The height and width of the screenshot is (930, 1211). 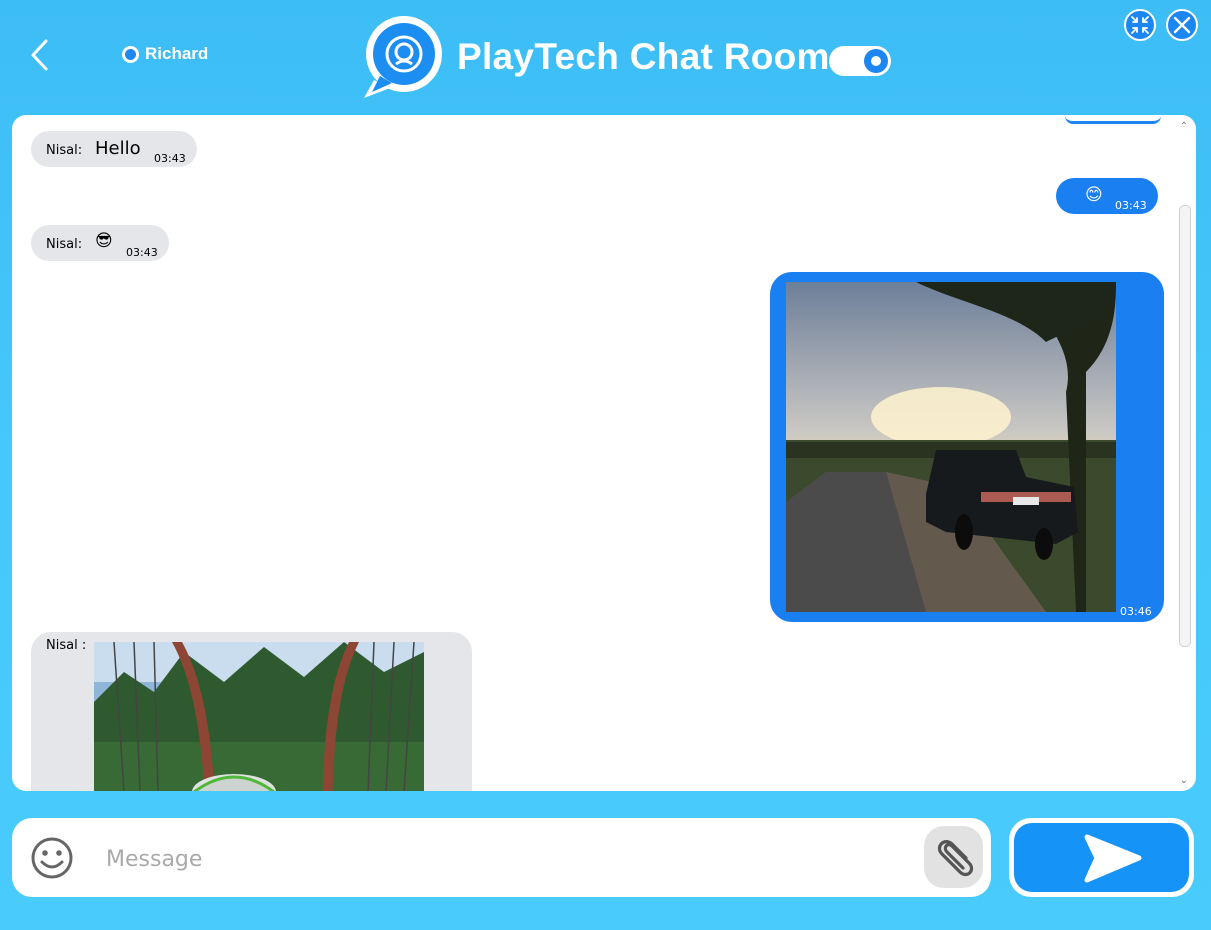 I want to click on car-on-road-photo, so click(x=951, y=447).